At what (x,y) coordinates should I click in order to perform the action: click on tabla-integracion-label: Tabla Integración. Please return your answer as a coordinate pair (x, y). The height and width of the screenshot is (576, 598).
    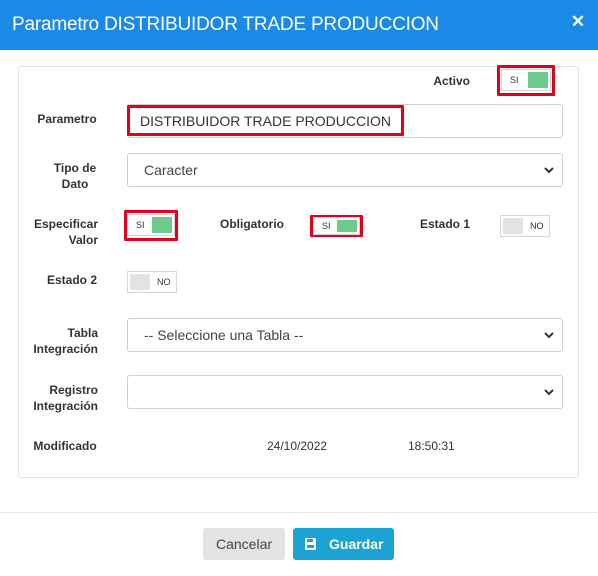
    Looking at the image, I should click on (61, 341).